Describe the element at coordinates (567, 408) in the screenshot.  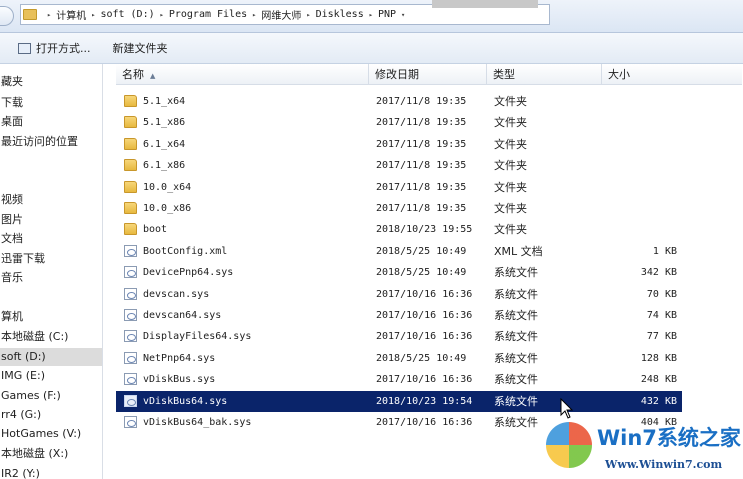
I see `mouse-cursor-icon` at that location.